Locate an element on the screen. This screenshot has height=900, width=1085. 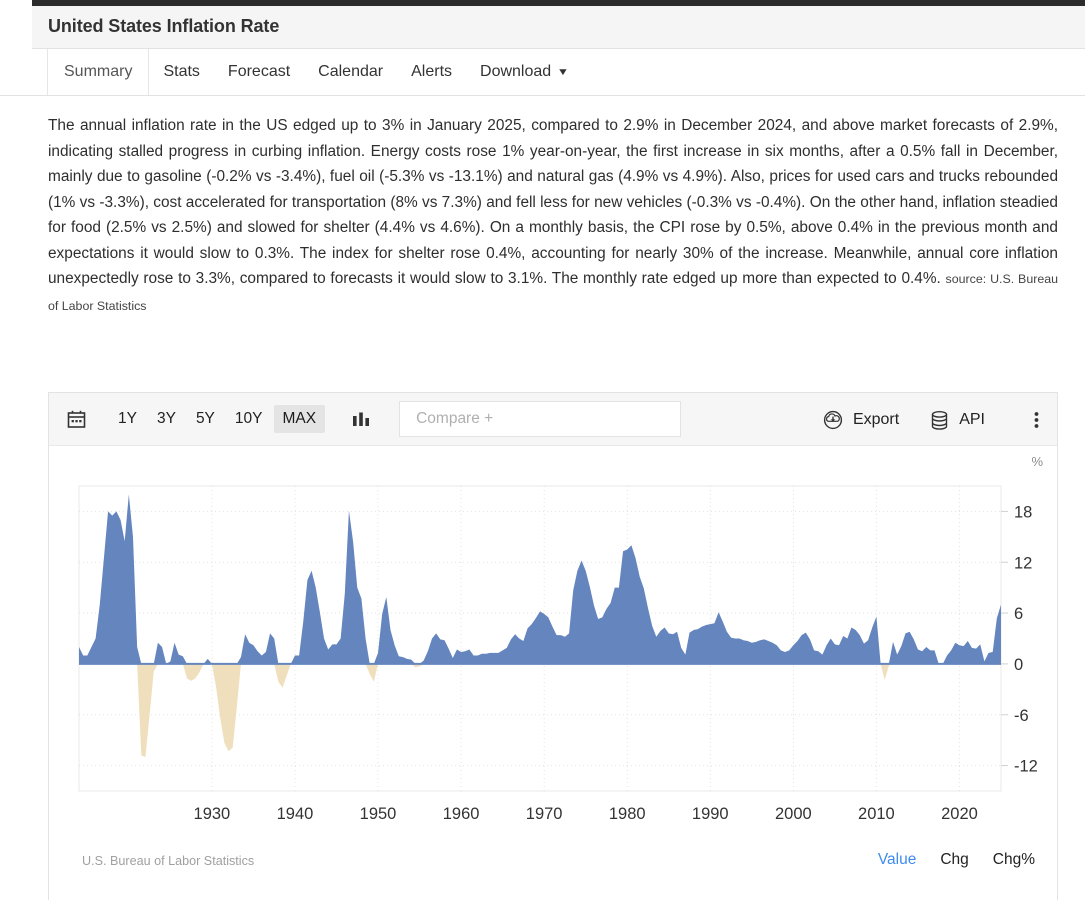
tab-label: Download is located at coordinates (516, 71).